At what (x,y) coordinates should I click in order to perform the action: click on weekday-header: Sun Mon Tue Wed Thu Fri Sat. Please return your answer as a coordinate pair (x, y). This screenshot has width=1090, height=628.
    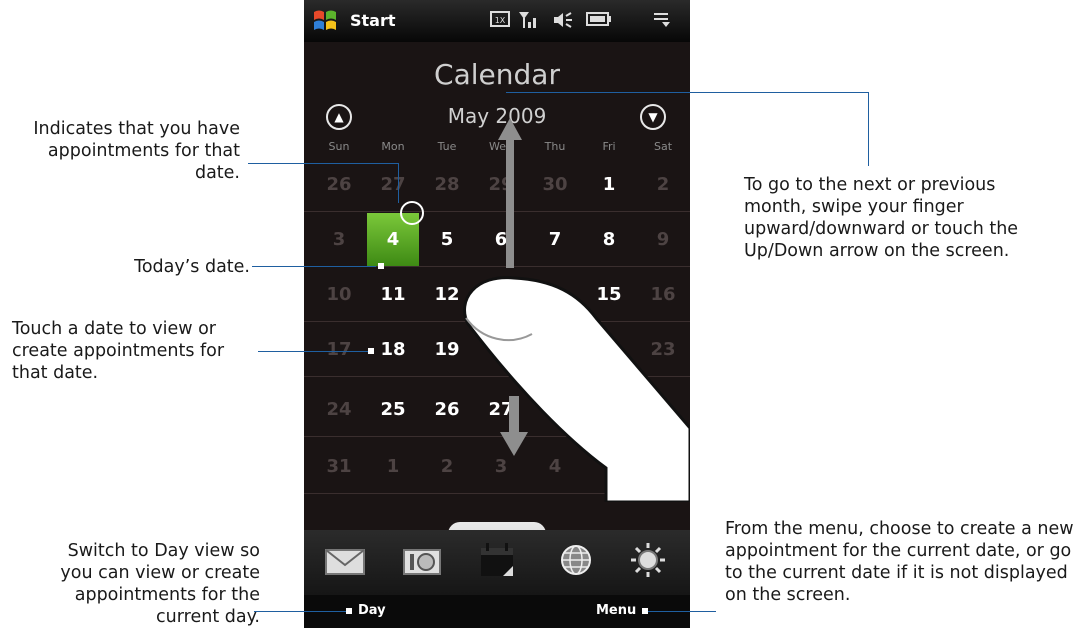
    Looking at the image, I should click on (497, 148).